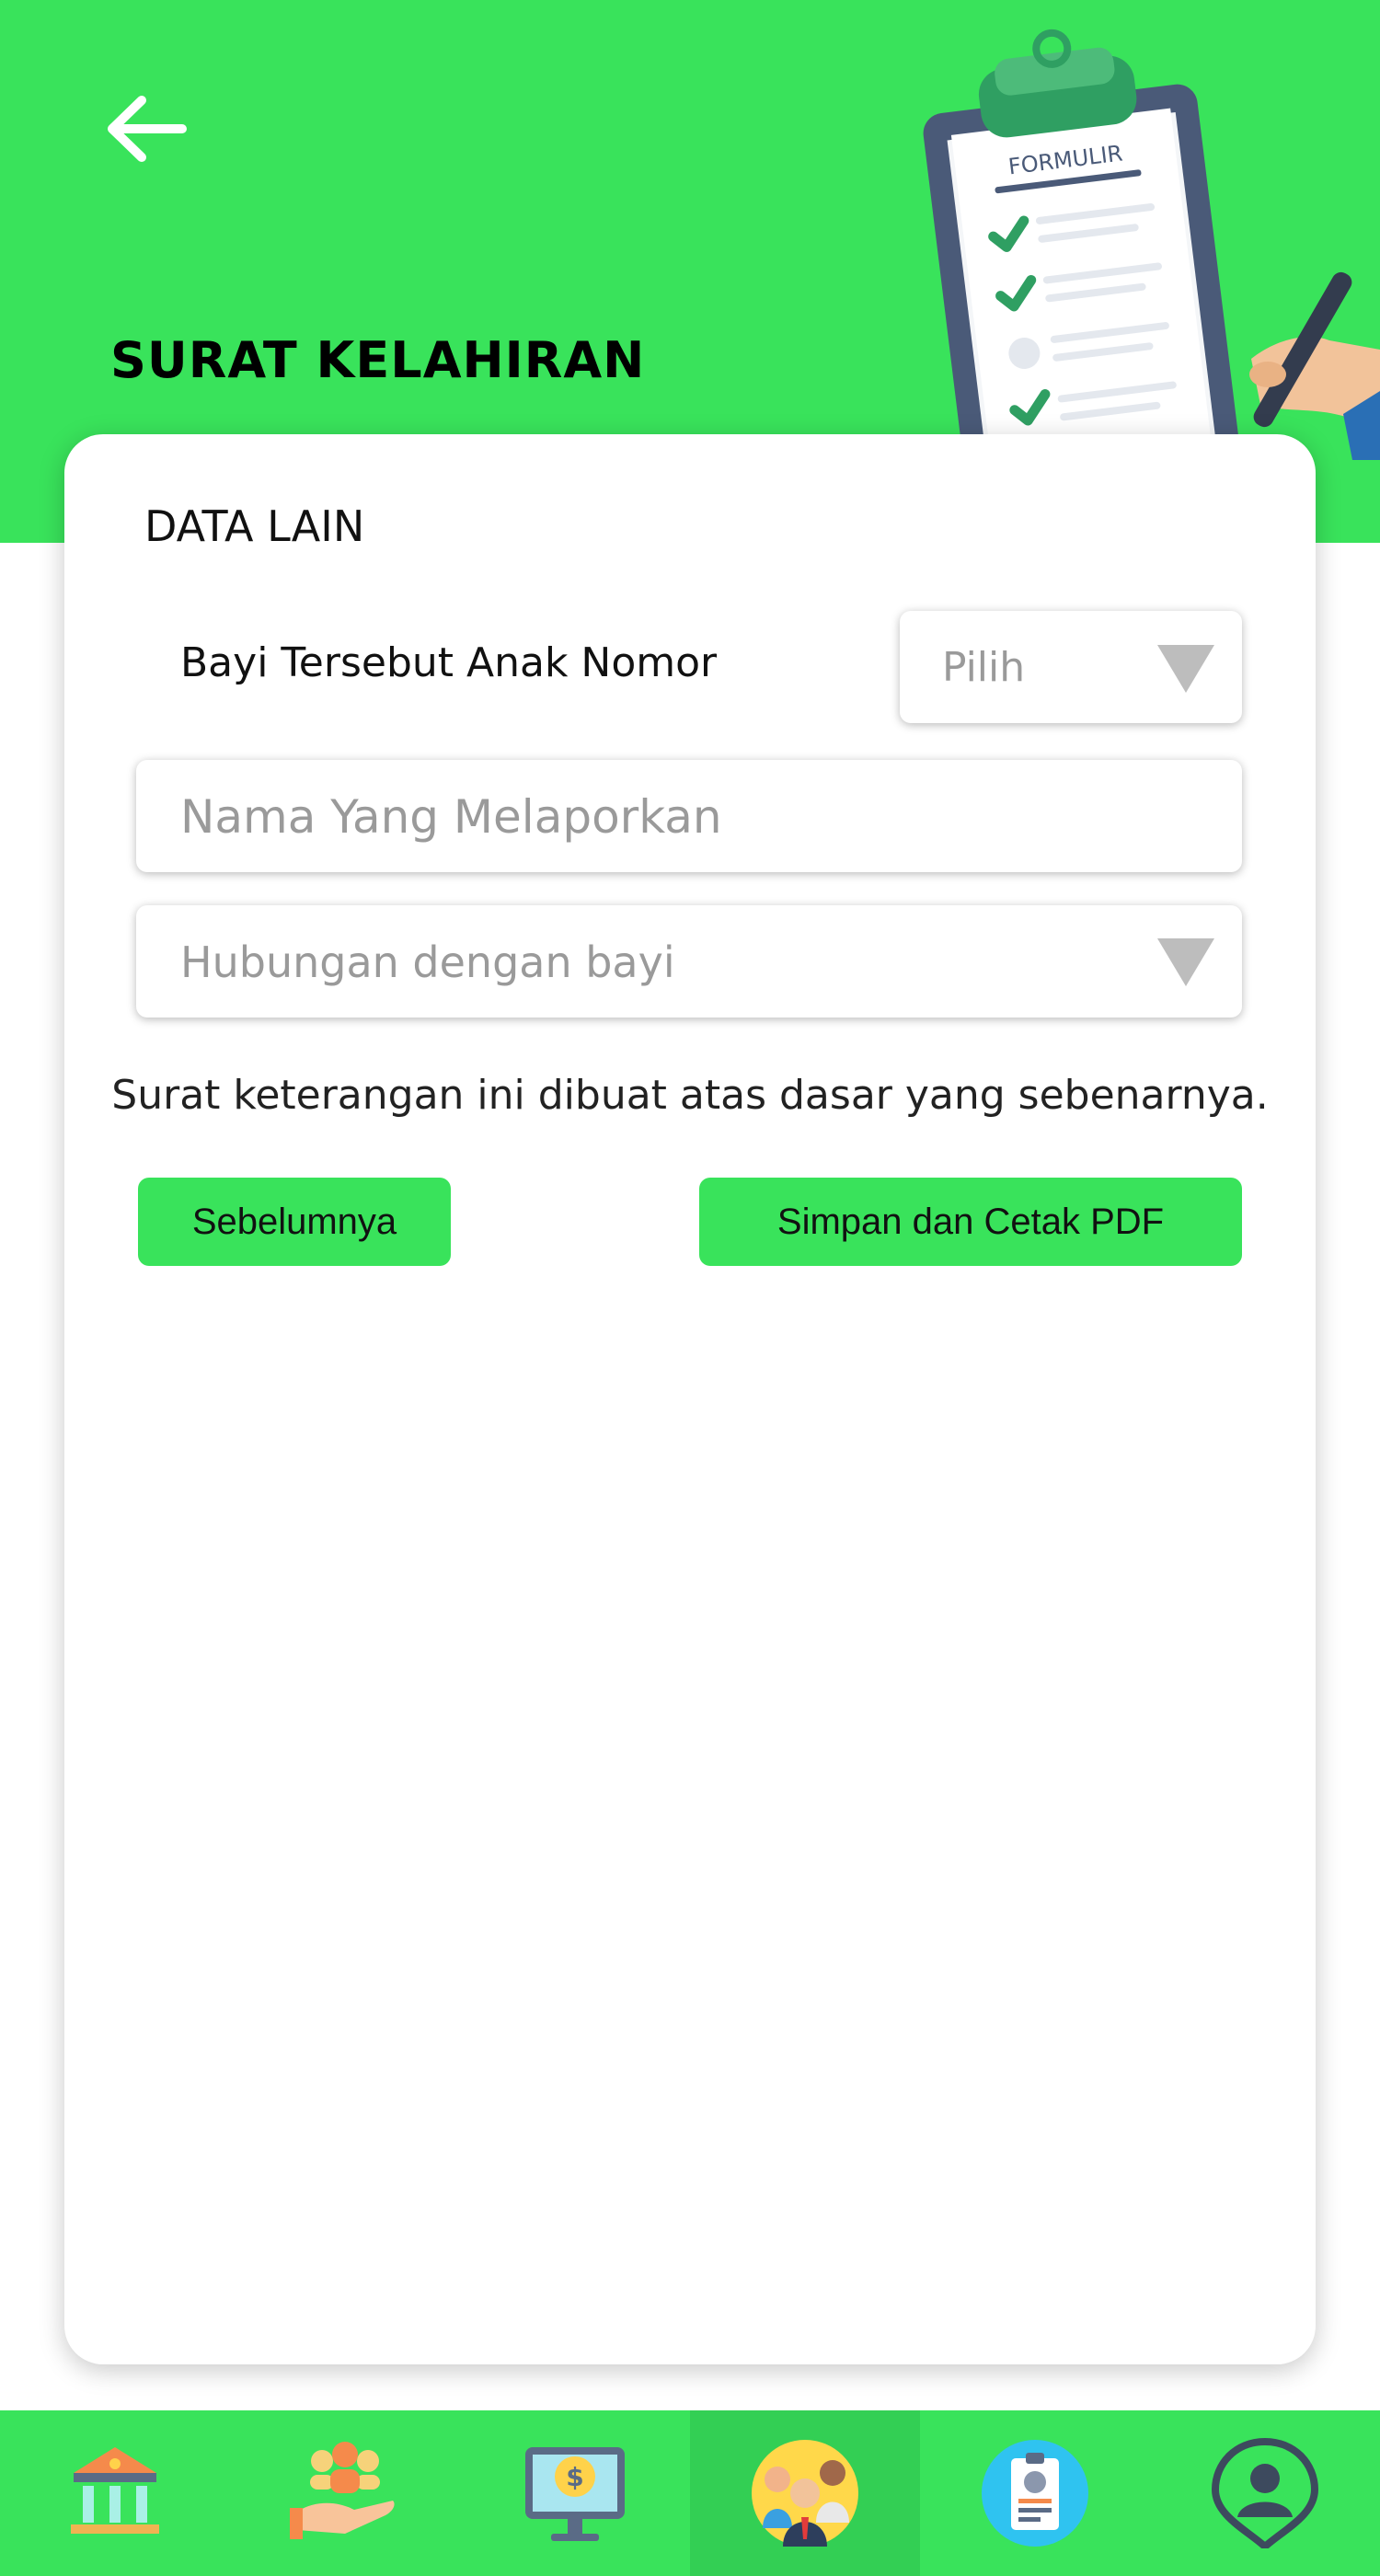 Image resolution: width=1380 pixels, height=2576 pixels. I want to click on location-person-icon, so click(1265, 2493).